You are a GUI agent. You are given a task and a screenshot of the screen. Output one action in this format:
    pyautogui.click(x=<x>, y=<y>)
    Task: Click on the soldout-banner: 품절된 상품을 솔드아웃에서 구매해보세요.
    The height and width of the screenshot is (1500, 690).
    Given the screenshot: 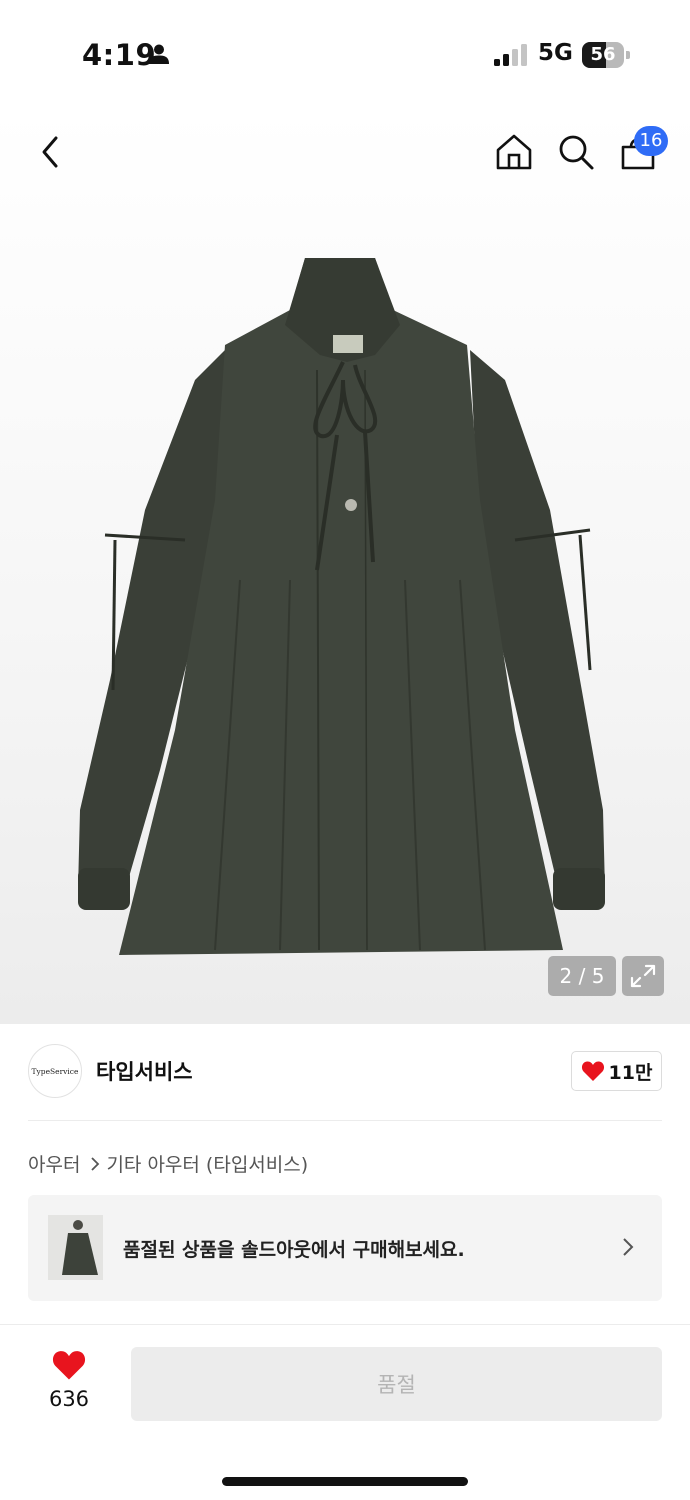 What is the action you would take?
    pyautogui.click(x=345, y=1248)
    